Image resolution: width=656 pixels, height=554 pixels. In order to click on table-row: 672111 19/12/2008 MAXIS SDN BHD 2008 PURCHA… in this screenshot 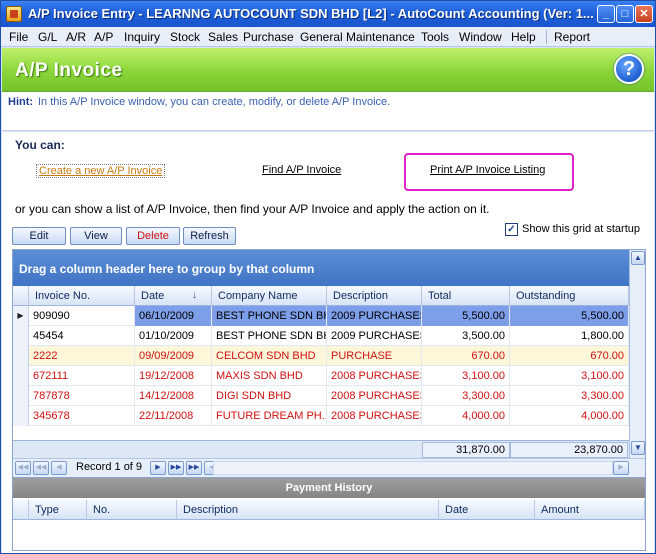, I will do `click(321, 376)`.